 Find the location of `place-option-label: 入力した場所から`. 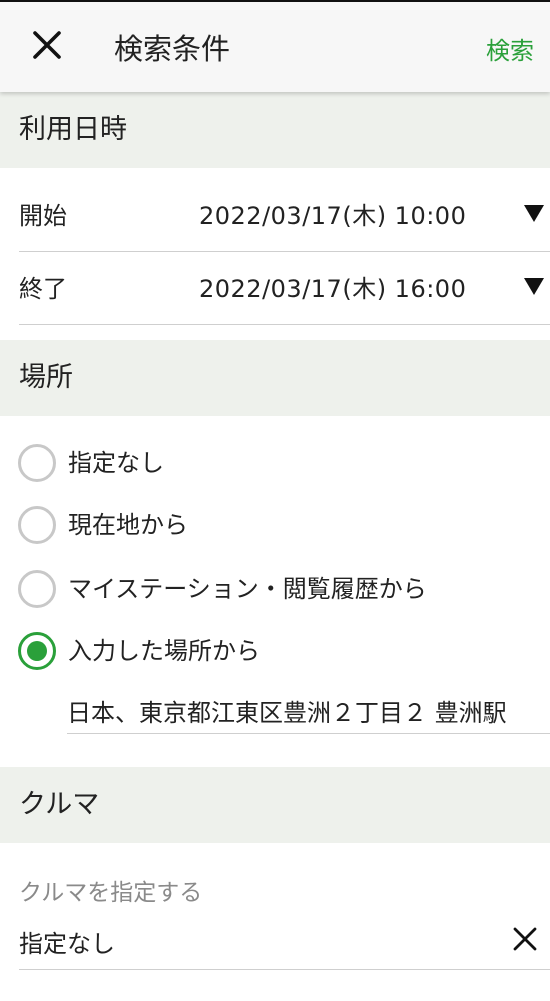

place-option-label: 入力した場所から is located at coordinates (164, 651).